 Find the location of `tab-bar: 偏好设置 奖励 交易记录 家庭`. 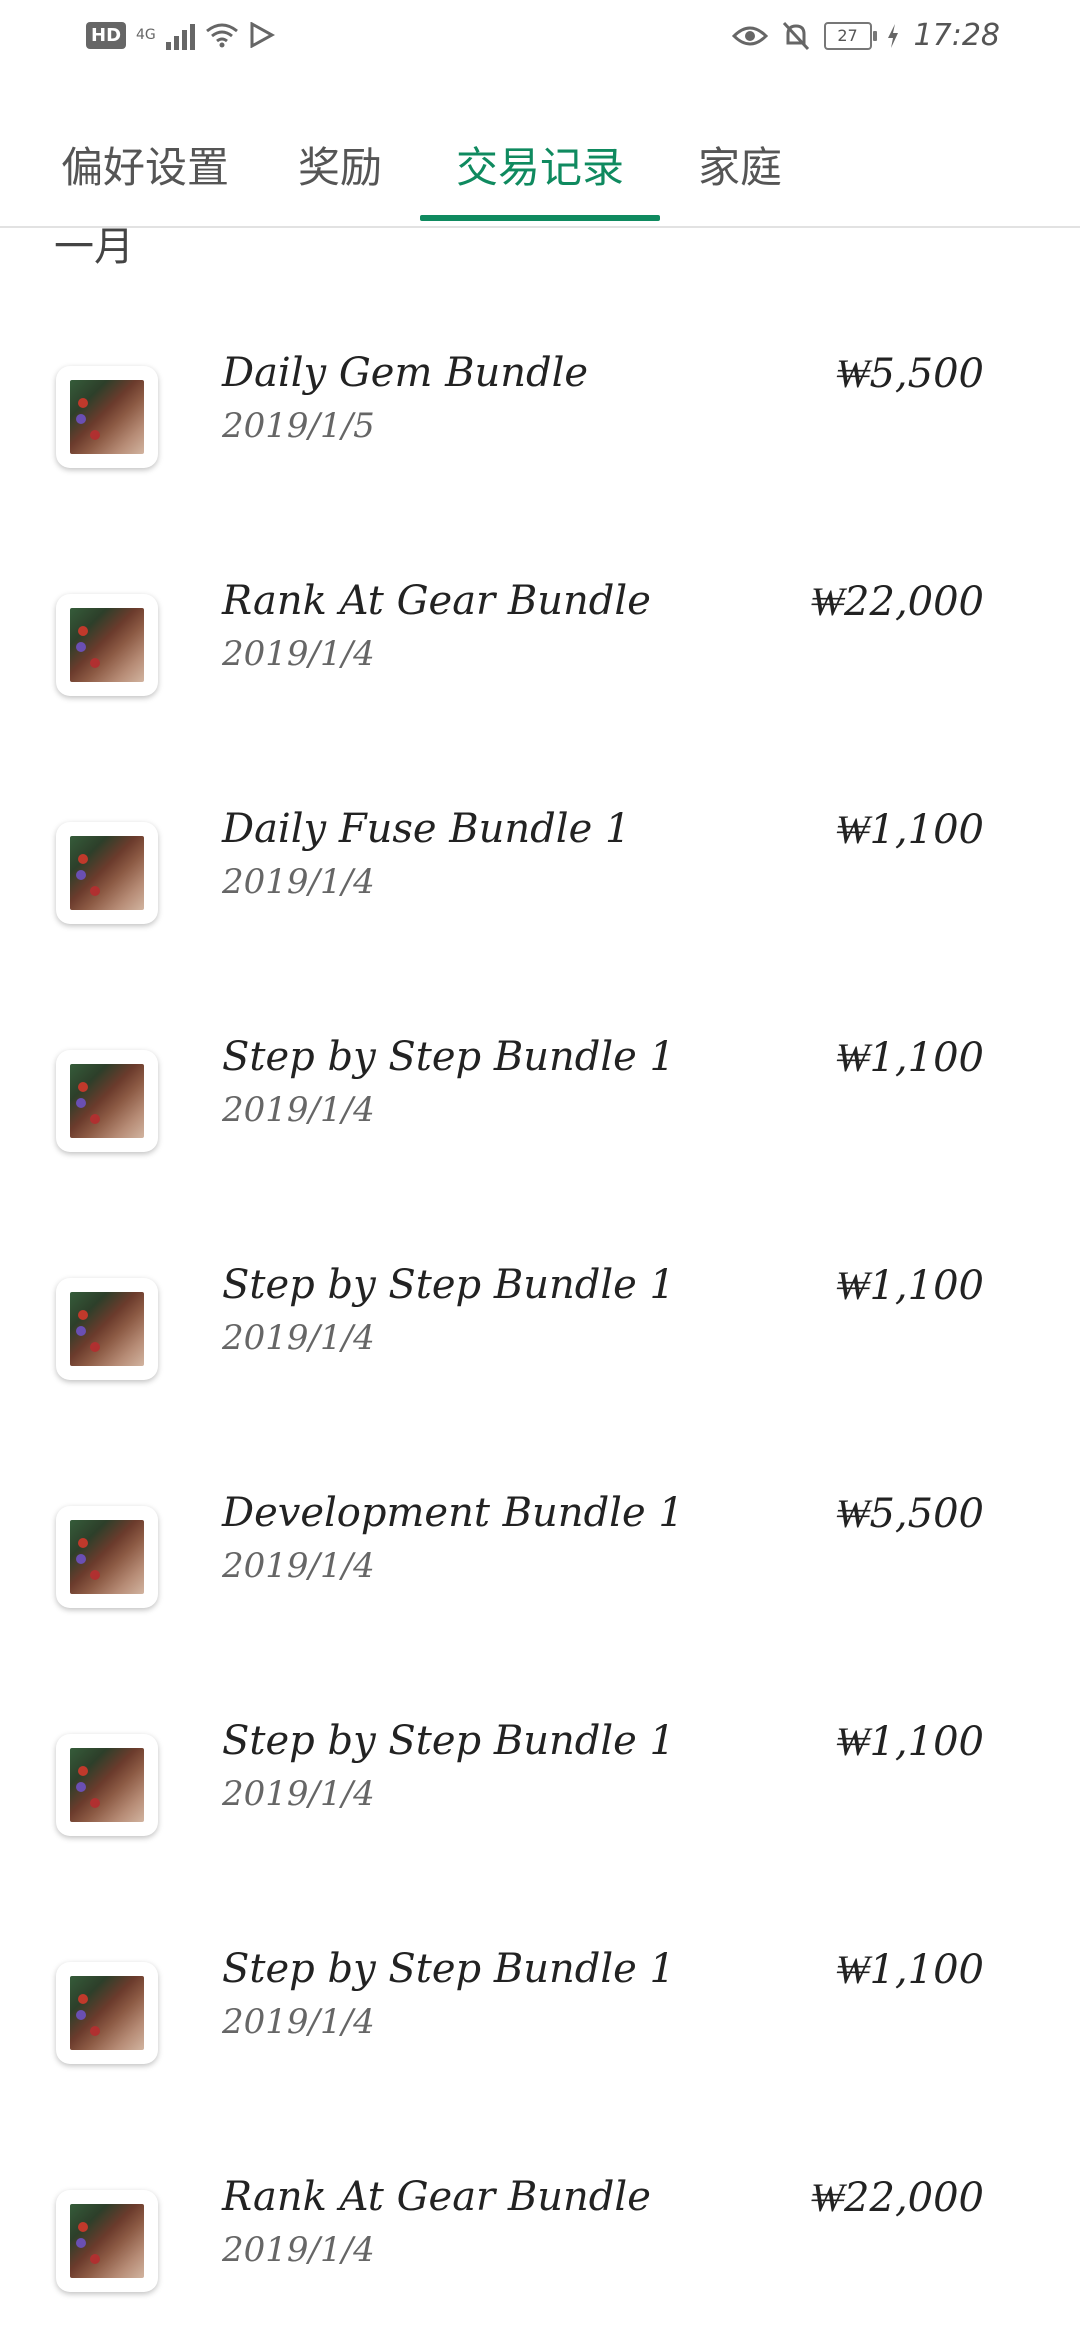

tab-bar: 偏好设置 奖励 交易记录 家庭 is located at coordinates (540, 169).